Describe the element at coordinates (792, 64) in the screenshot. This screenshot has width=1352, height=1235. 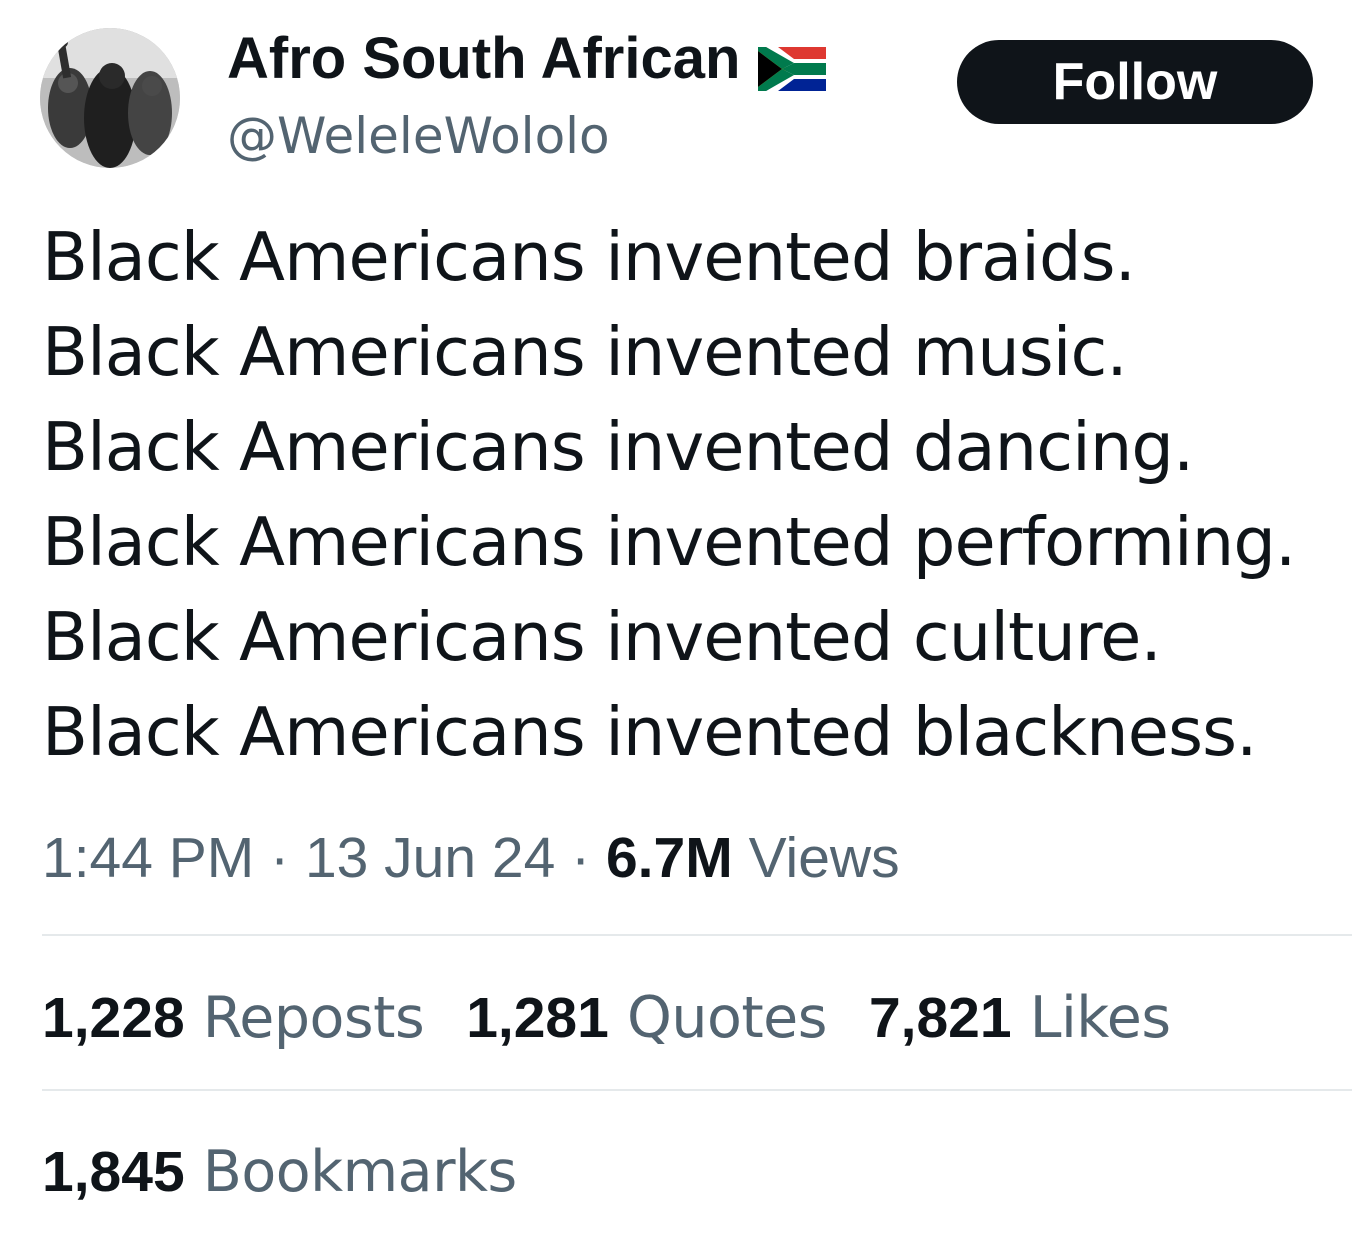
I see `south-africa-flag-icon` at that location.